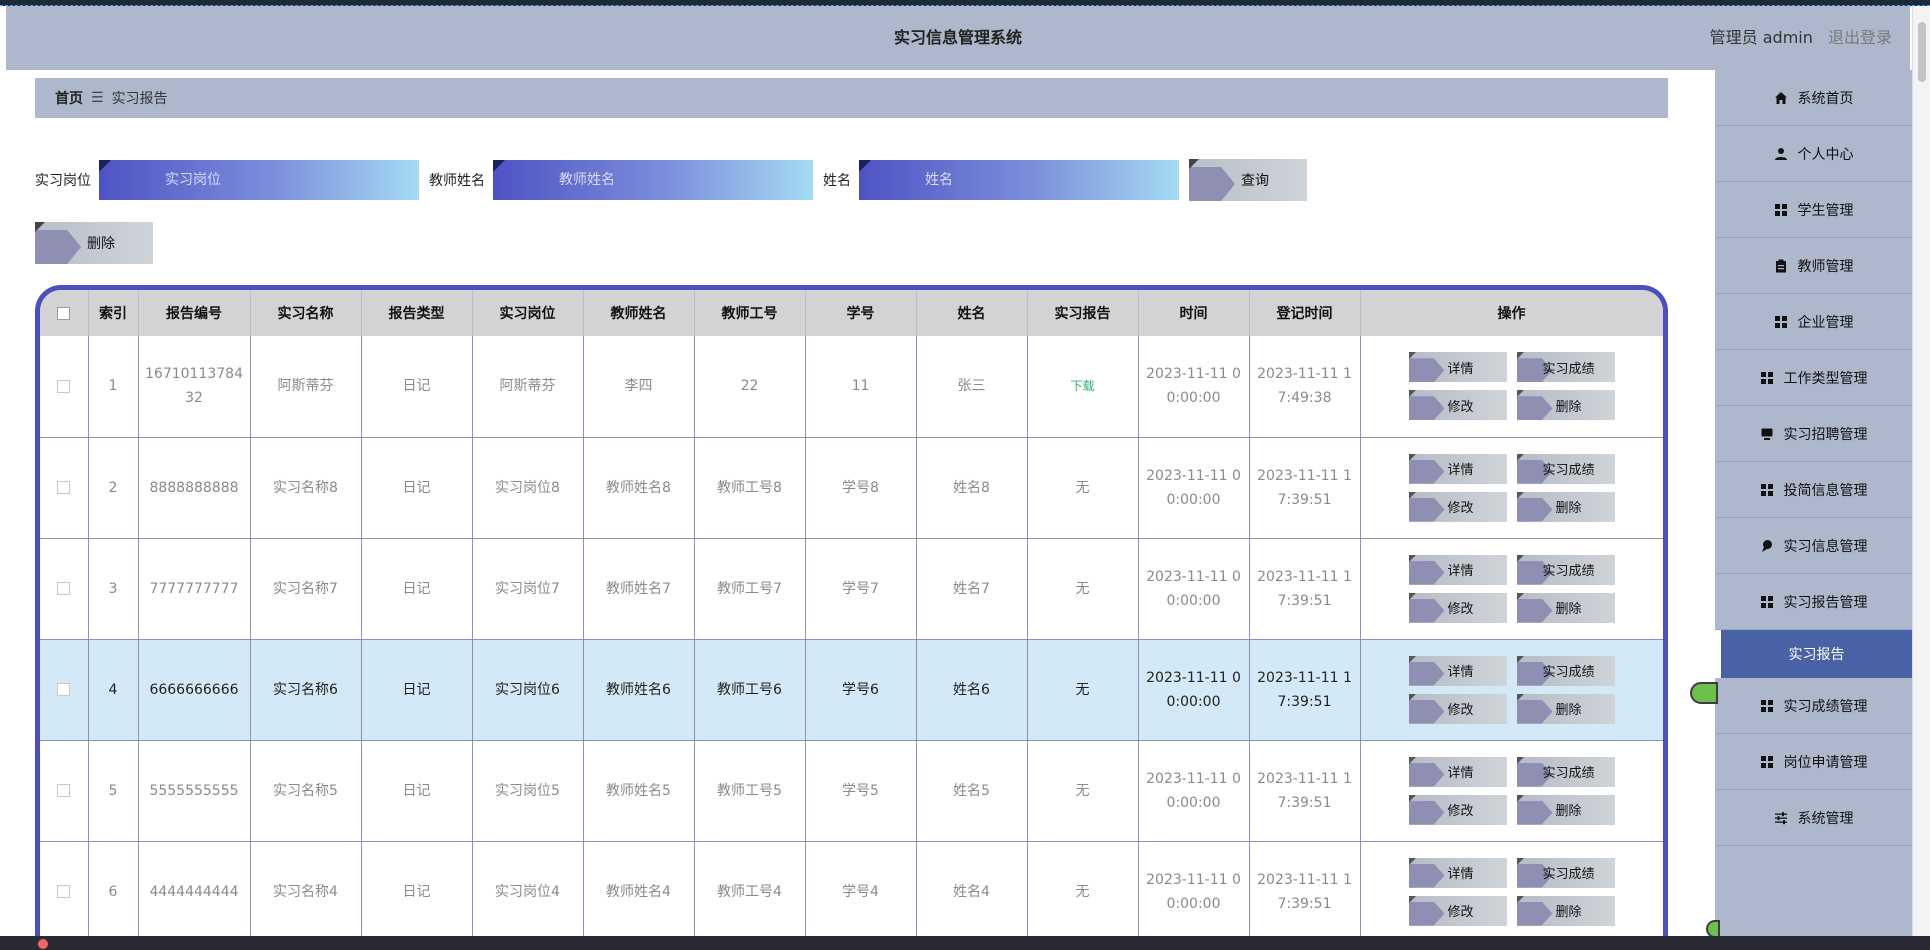  Describe the element at coordinates (1761, 37) in the screenshot. I see `current-user: 管理员 admin` at that location.